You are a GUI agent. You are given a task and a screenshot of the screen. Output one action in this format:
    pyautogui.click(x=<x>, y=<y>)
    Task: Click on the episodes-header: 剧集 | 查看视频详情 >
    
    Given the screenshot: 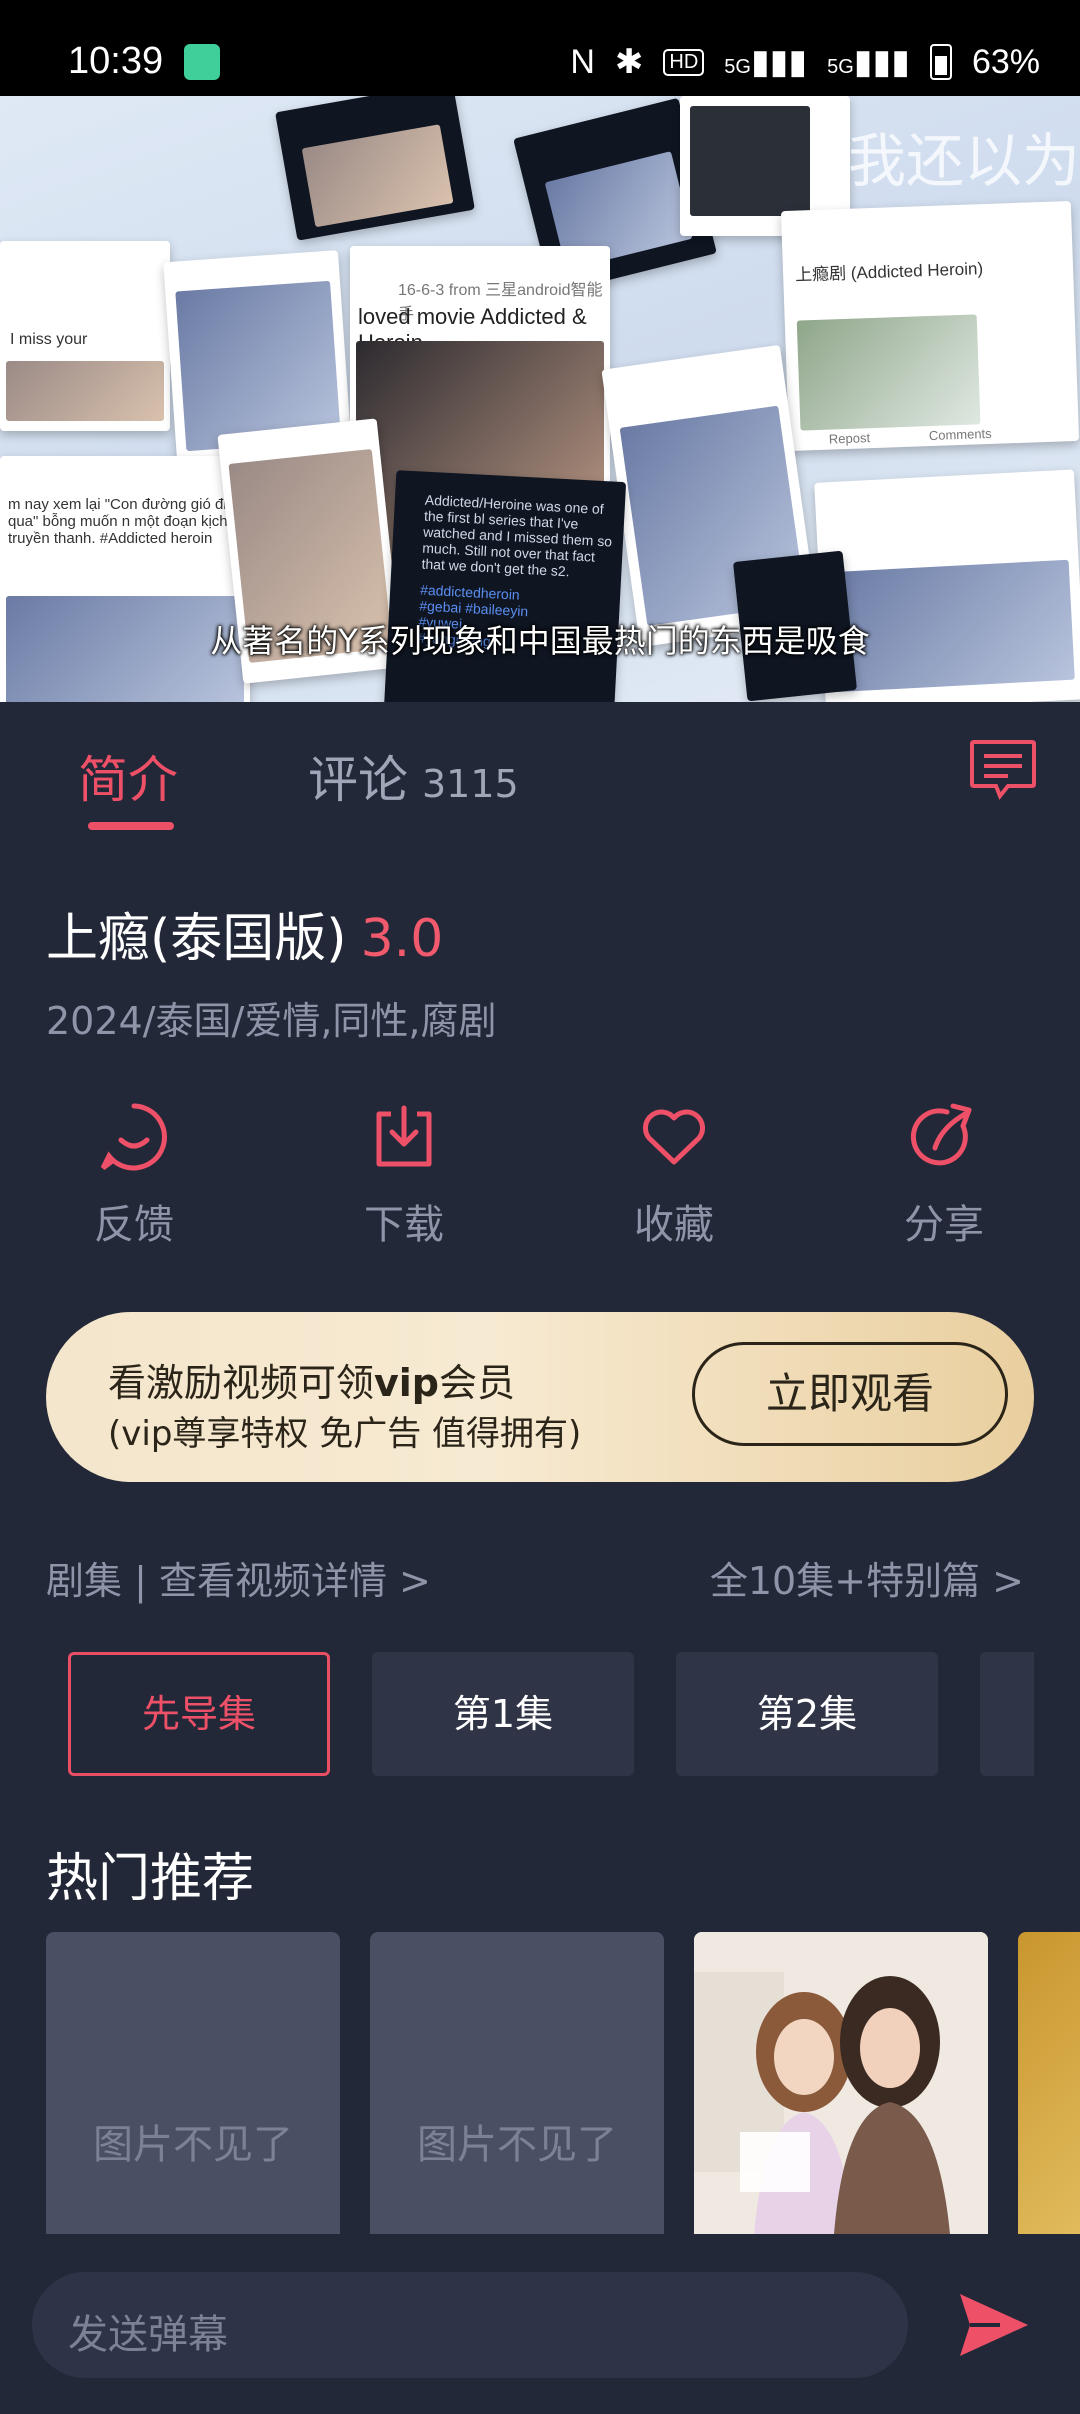 What is the action you would take?
    pyautogui.click(x=238, y=1577)
    